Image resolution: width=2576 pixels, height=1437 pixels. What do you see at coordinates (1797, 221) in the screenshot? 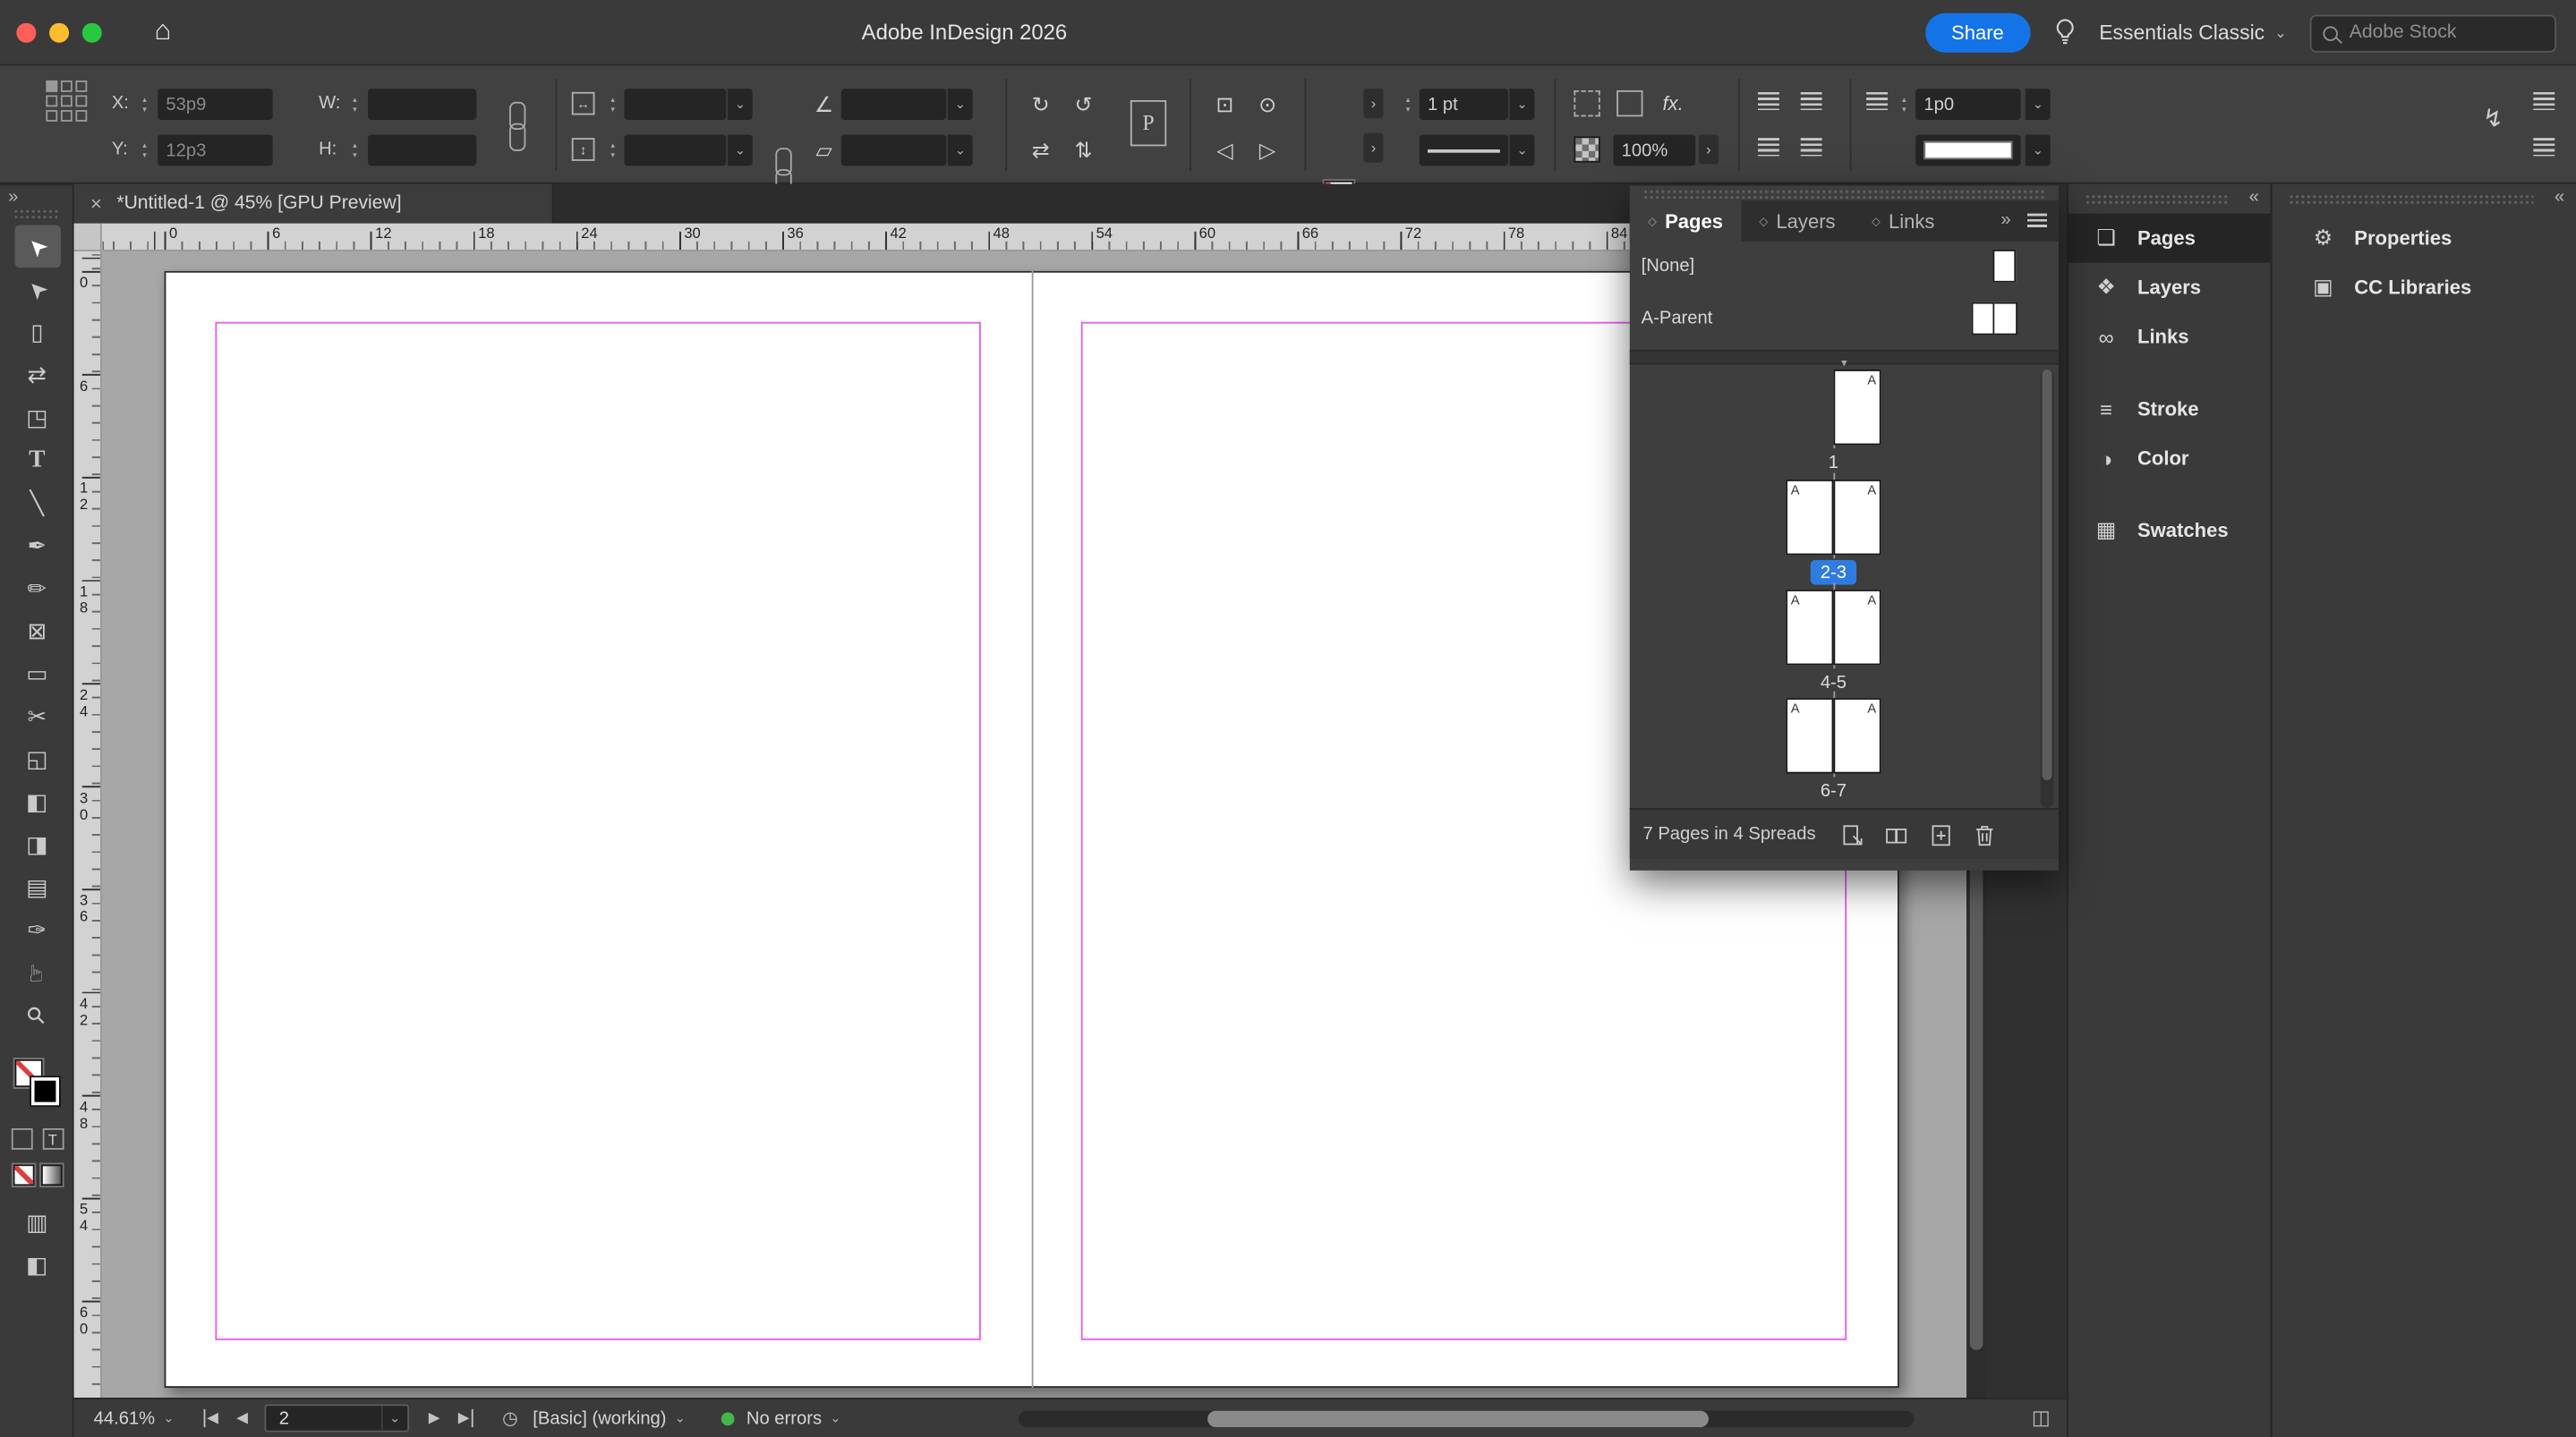
I see `panel-tab: ◇ Layers` at bounding box center [1797, 221].